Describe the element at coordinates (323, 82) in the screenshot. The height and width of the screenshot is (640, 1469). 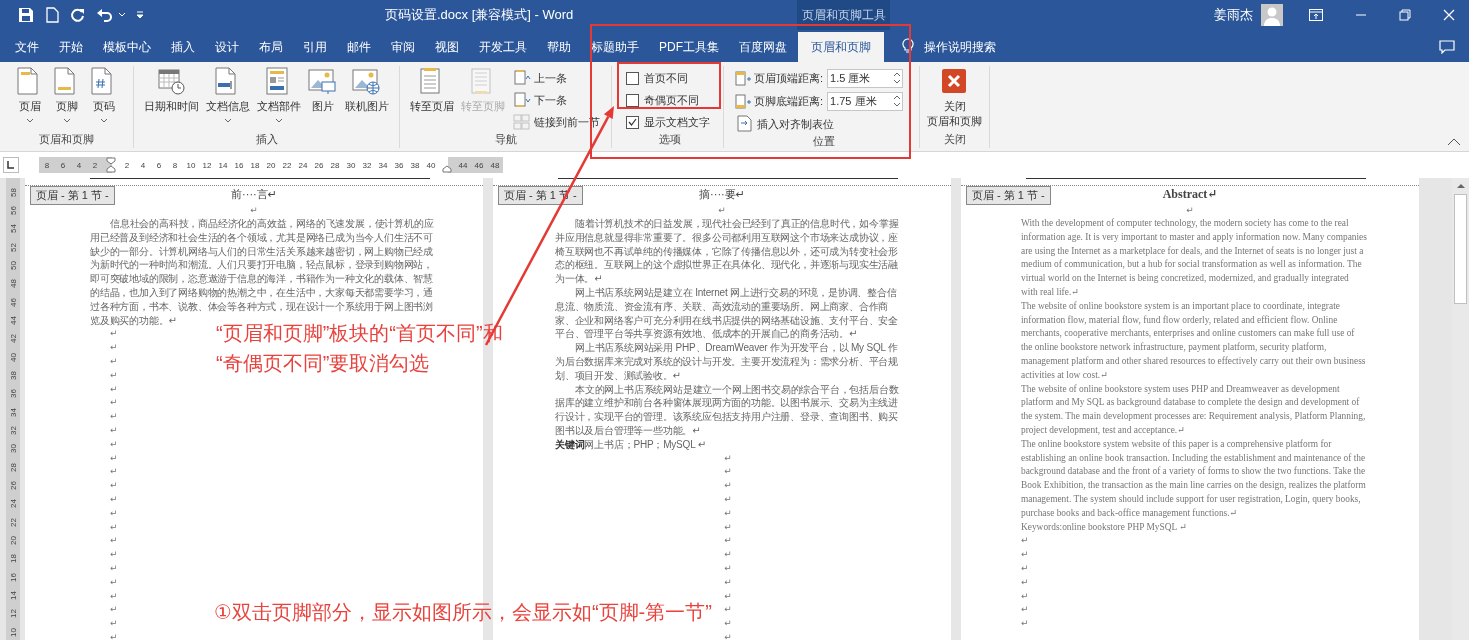
I see `picture-icon` at that location.